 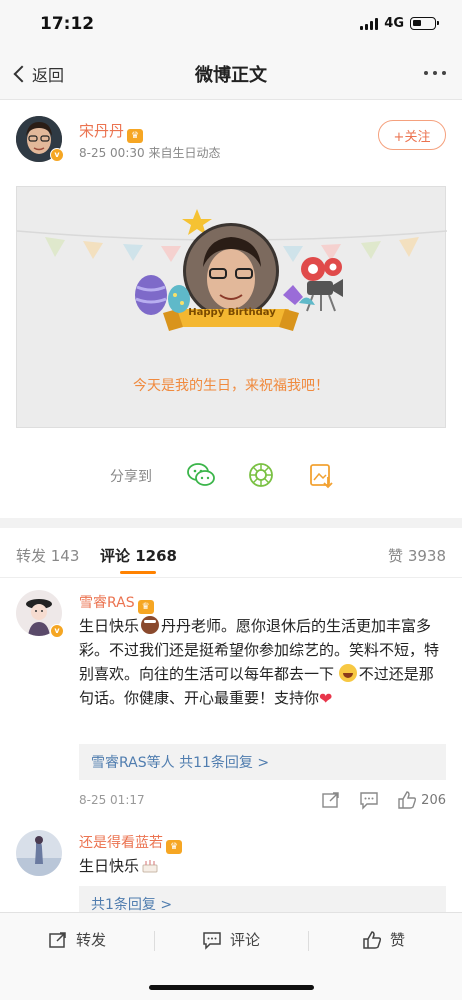 I want to click on commenter-name: 雪睿RAS ♛, so click(x=116, y=603).